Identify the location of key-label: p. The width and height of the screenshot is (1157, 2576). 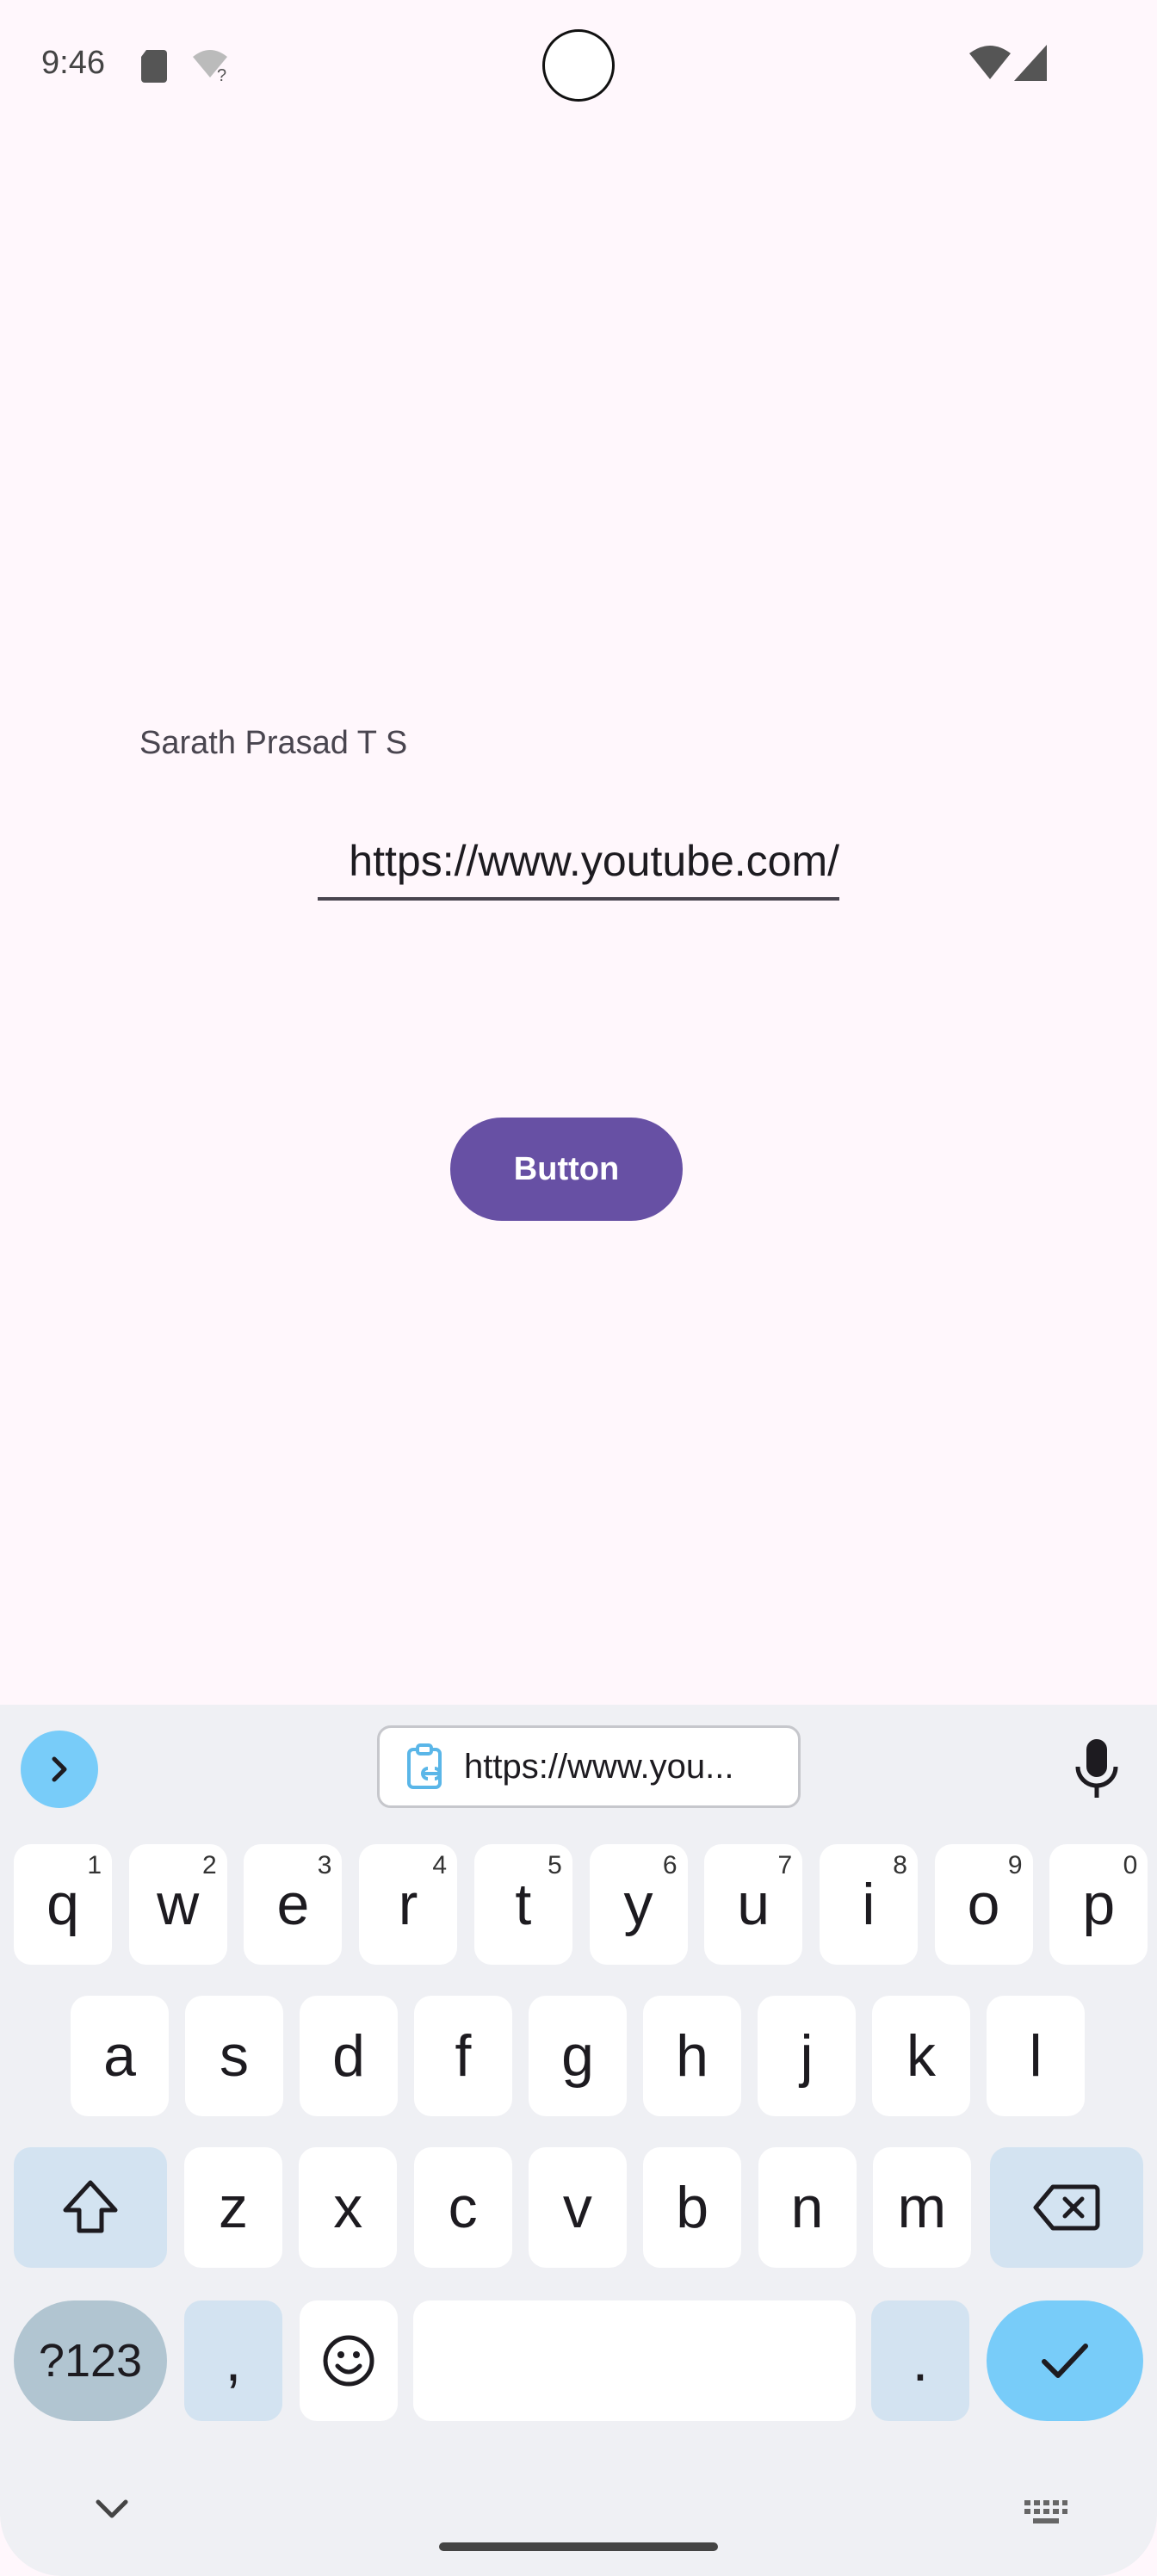
(1099, 1904).